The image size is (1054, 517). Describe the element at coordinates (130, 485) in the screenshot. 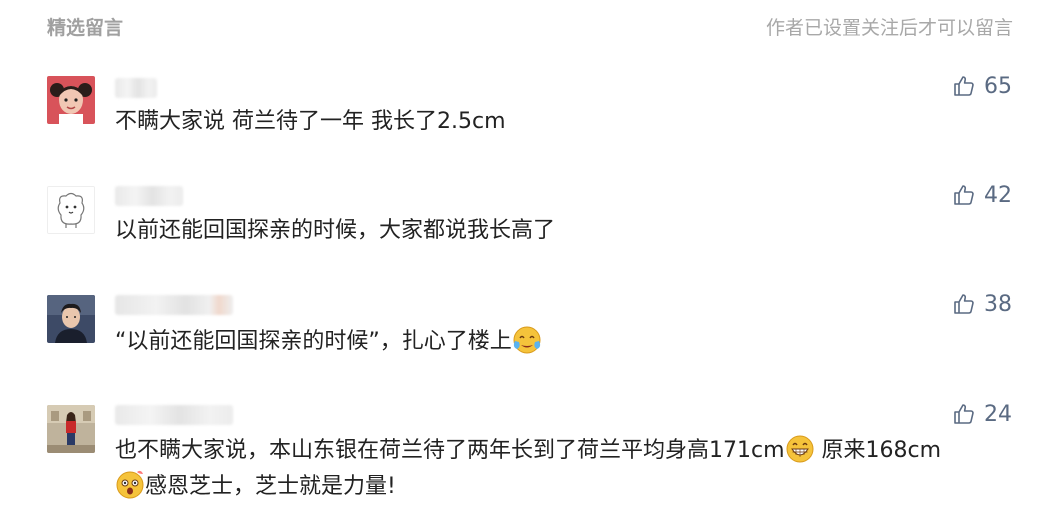

I see `shocked-face-emoji` at that location.